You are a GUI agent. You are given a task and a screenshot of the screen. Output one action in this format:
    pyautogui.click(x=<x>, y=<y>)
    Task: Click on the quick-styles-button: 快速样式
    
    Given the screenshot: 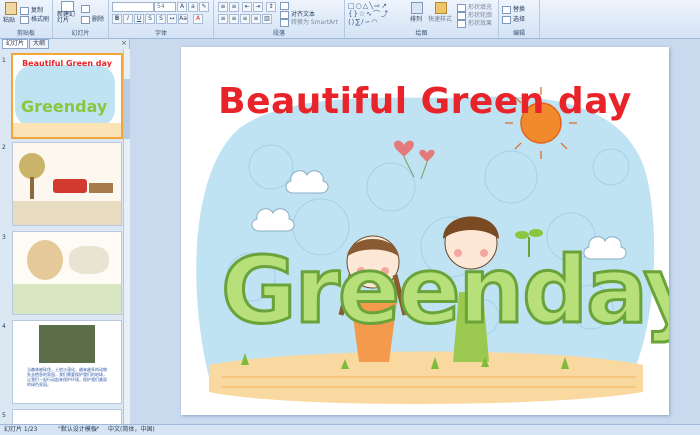 What is the action you would take?
    pyautogui.click(x=440, y=14)
    